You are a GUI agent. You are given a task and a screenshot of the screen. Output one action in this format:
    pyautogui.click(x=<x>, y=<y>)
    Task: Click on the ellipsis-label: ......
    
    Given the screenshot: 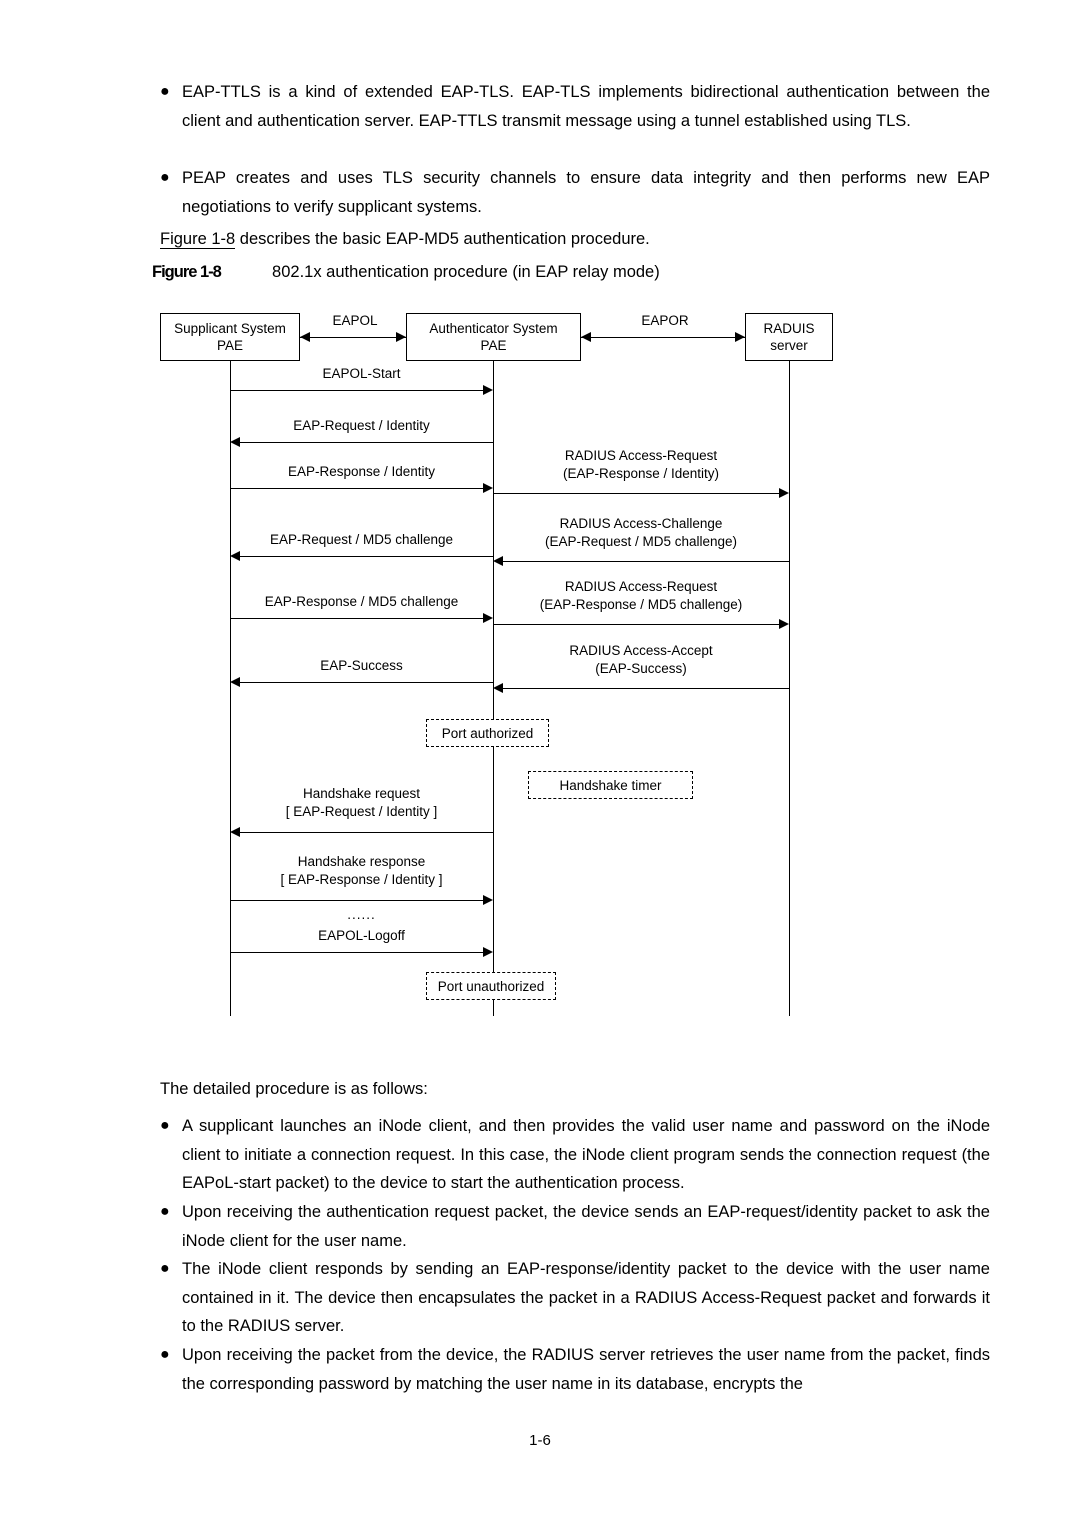 What is the action you would take?
    pyautogui.click(x=361, y=914)
    